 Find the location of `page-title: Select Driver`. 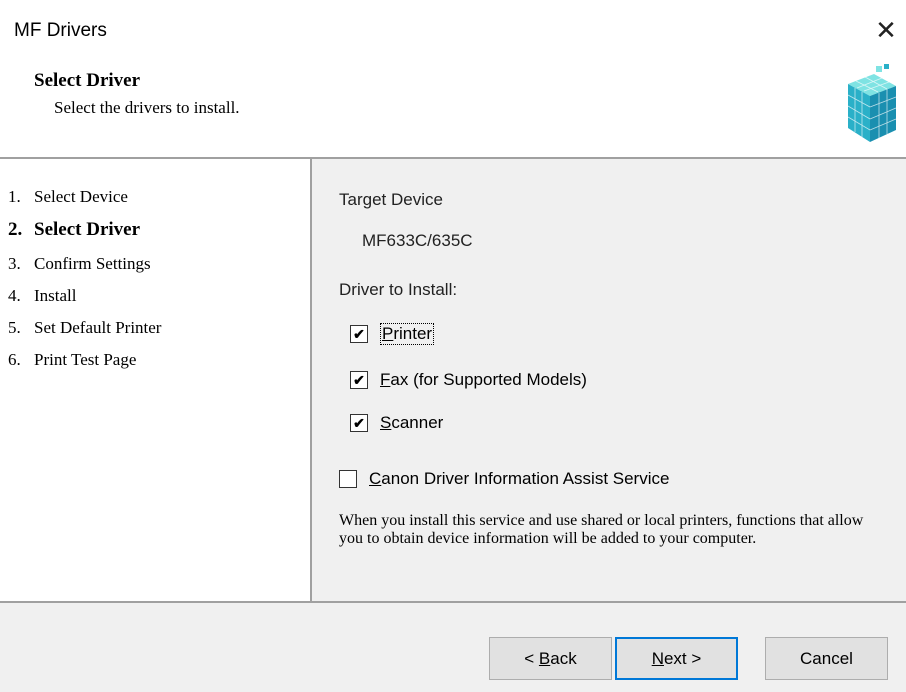

page-title: Select Driver is located at coordinates (87, 80).